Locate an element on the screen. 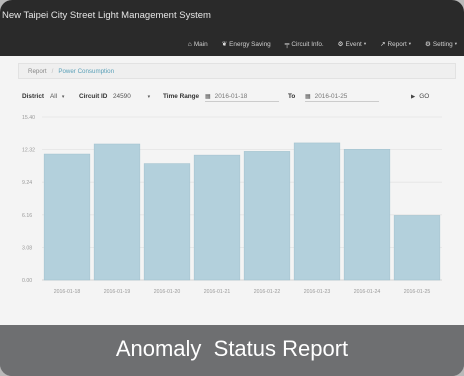 Image resolution: width=464 pixels, height=376 pixels. circuit-id-value: 24590 is located at coordinates (122, 96).